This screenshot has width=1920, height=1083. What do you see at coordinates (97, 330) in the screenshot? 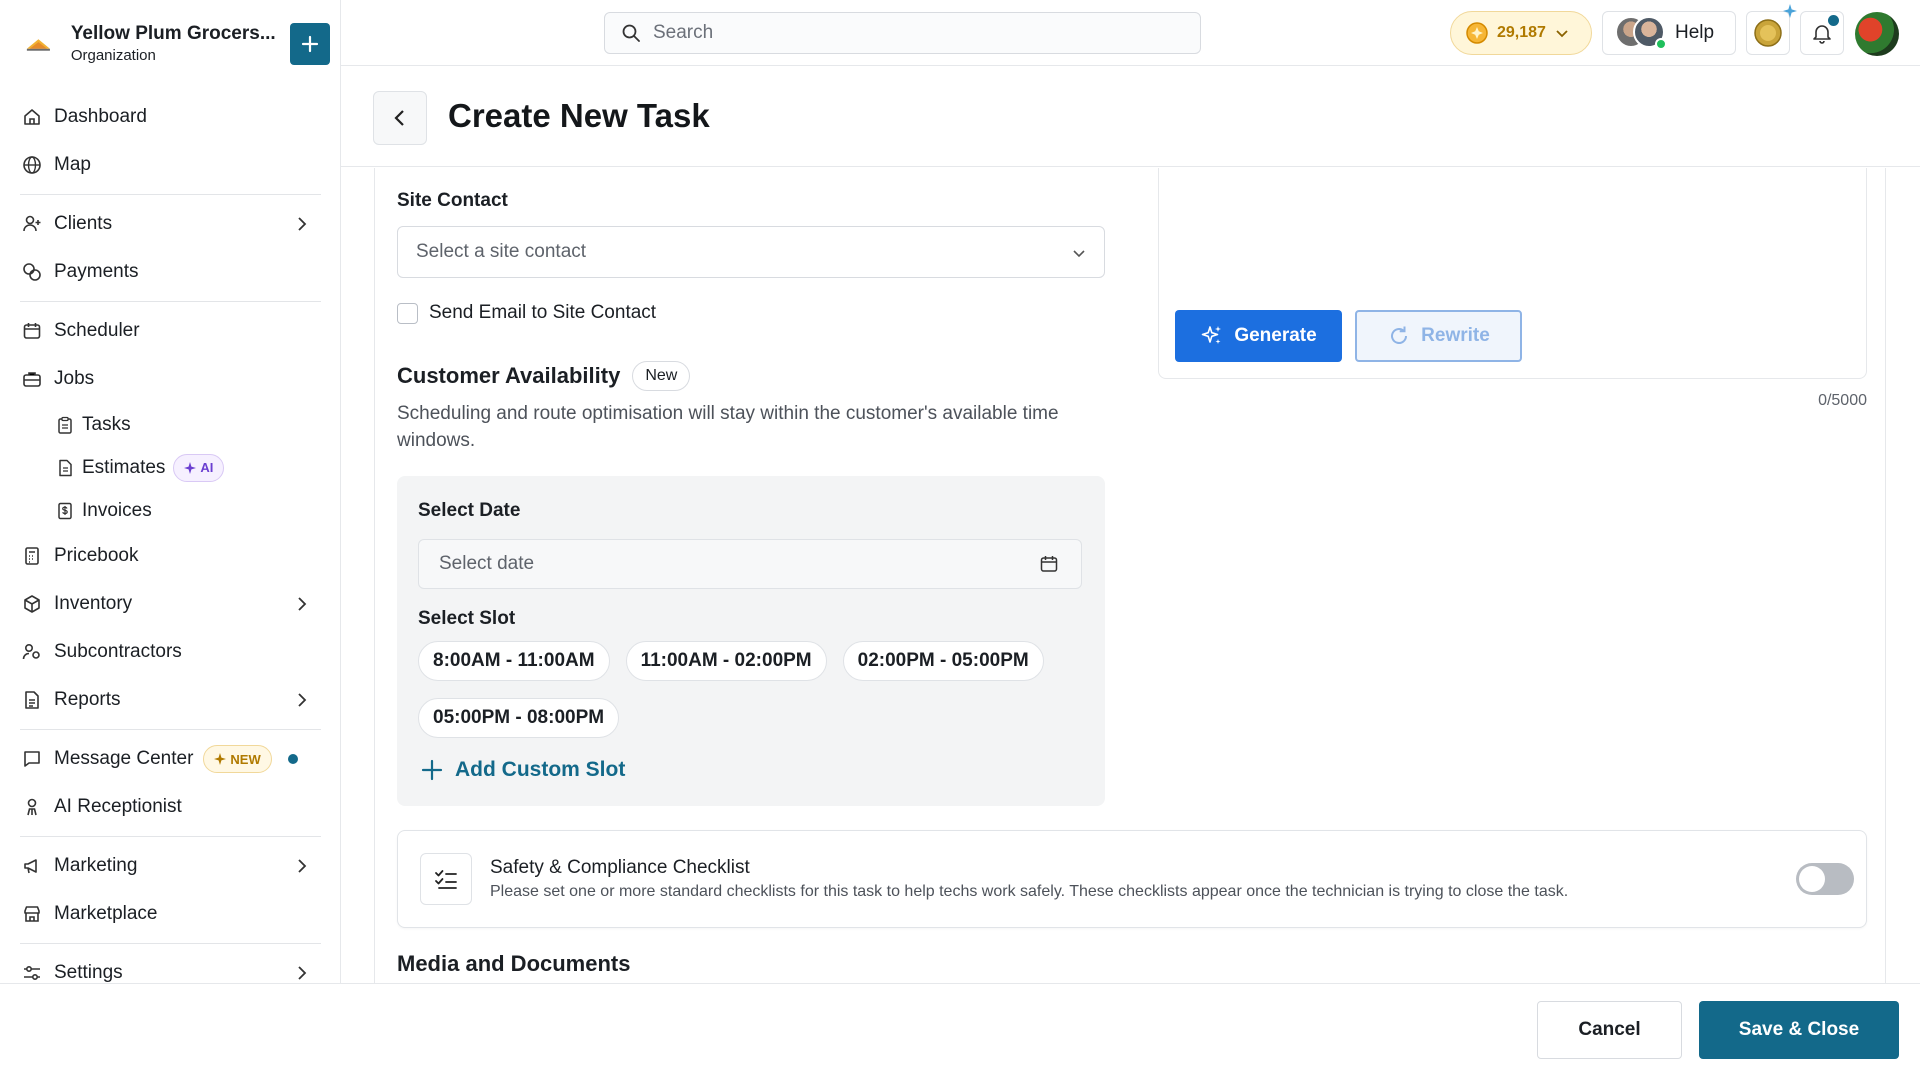
I see `sidebar-item-label: Scheduler` at bounding box center [97, 330].